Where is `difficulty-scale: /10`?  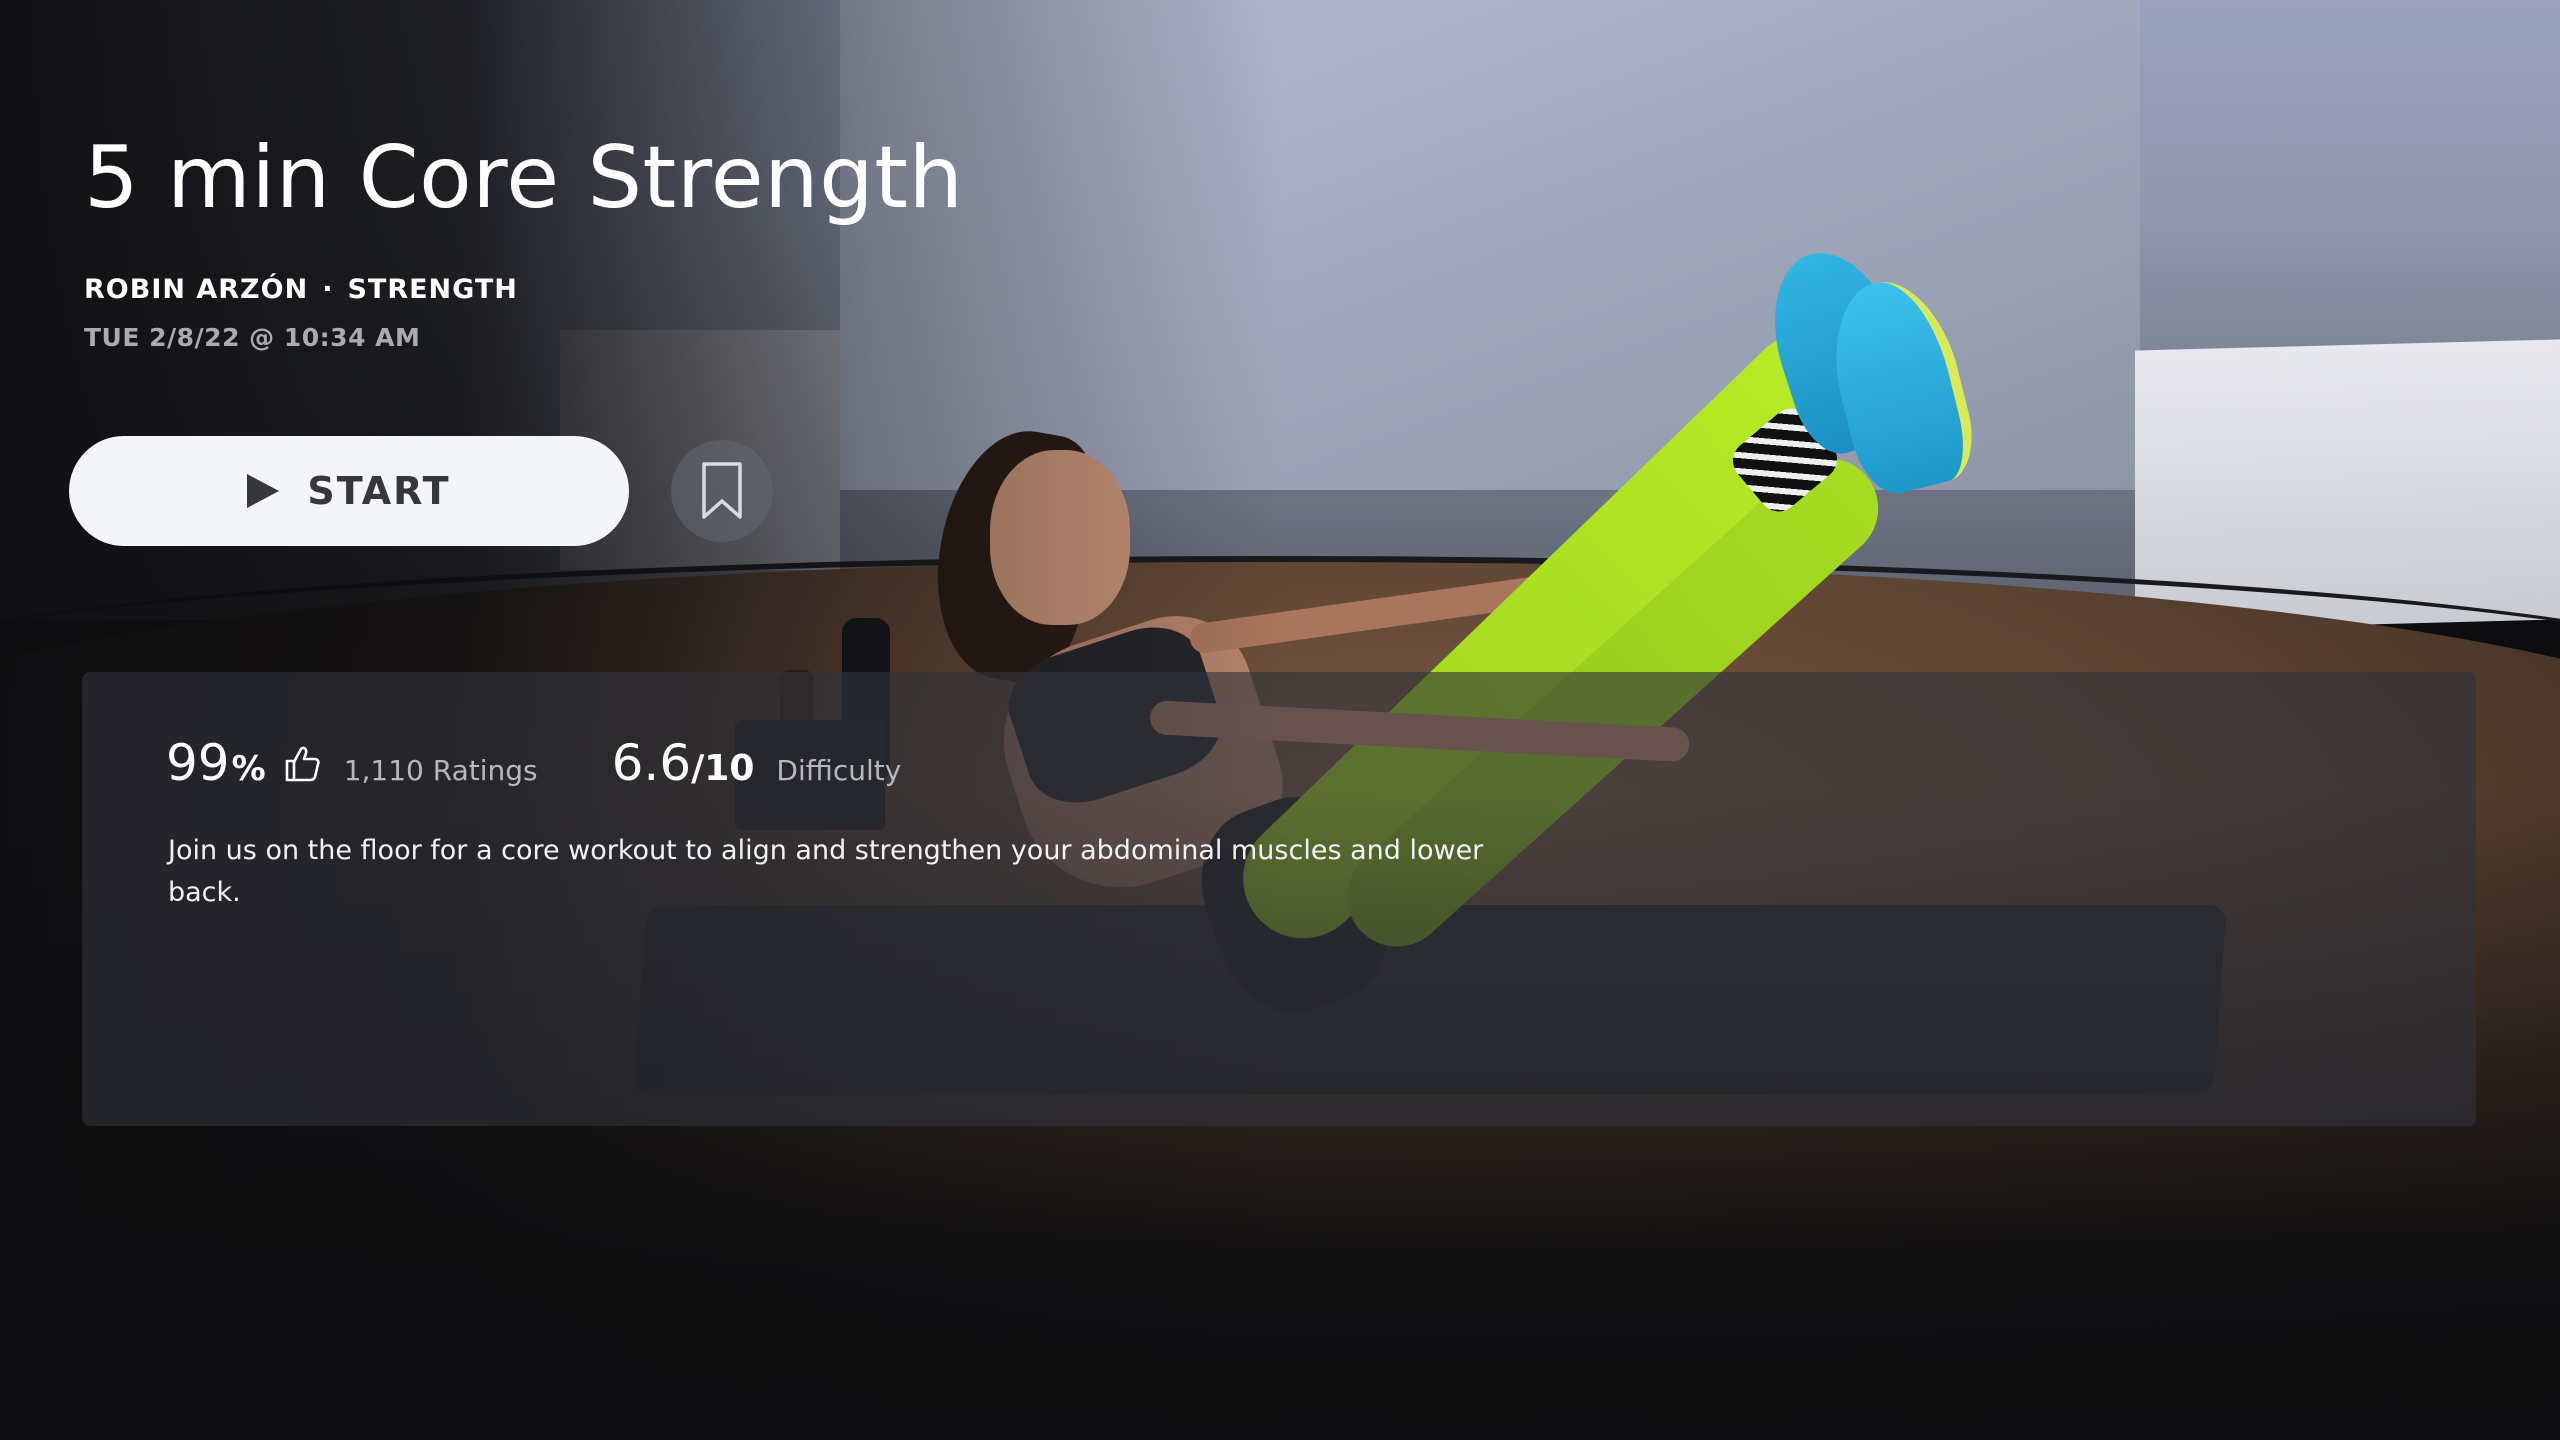 difficulty-scale: /10 is located at coordinates (723, 768).